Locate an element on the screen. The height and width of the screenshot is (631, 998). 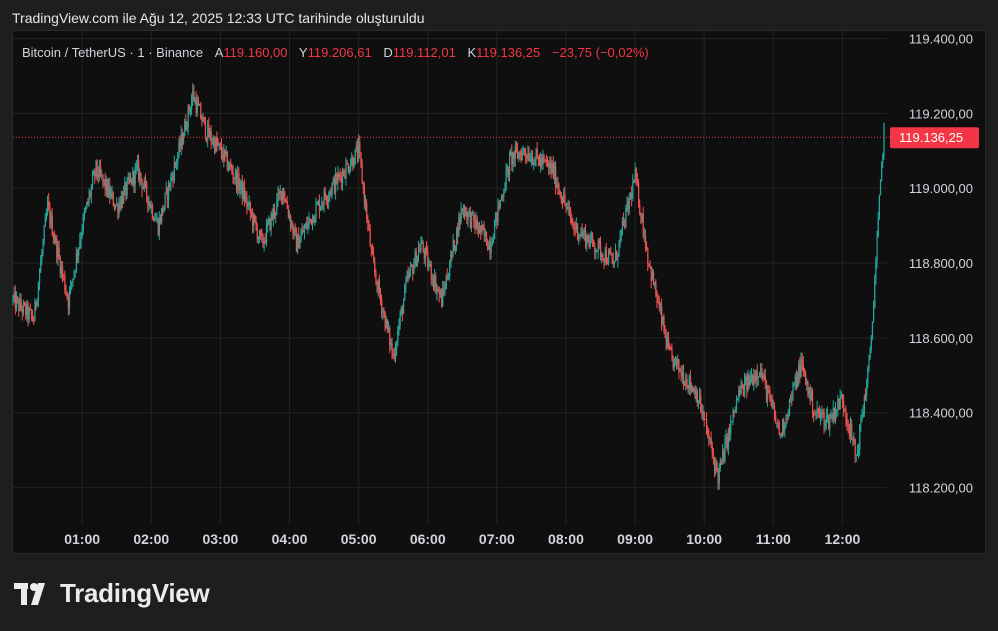
symbol-label: Bitcoin / TetherUS · 1 · Binance is located at coordinates (112, 52).